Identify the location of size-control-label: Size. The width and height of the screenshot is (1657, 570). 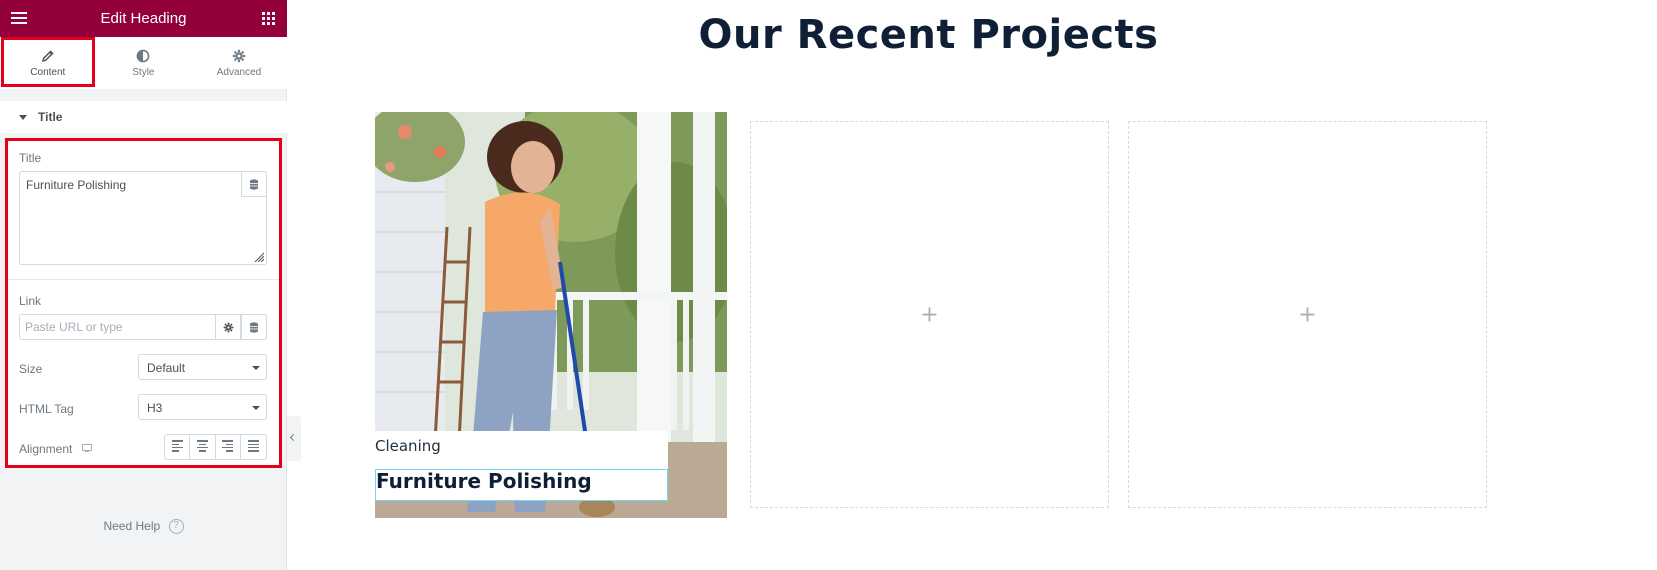
(31, 369).